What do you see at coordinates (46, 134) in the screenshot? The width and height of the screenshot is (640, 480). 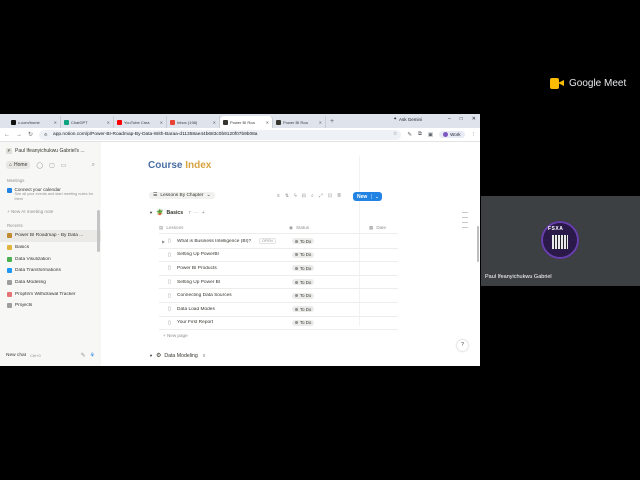 I see `site-info-icon: ⚙` at bounding box center [46, 134].